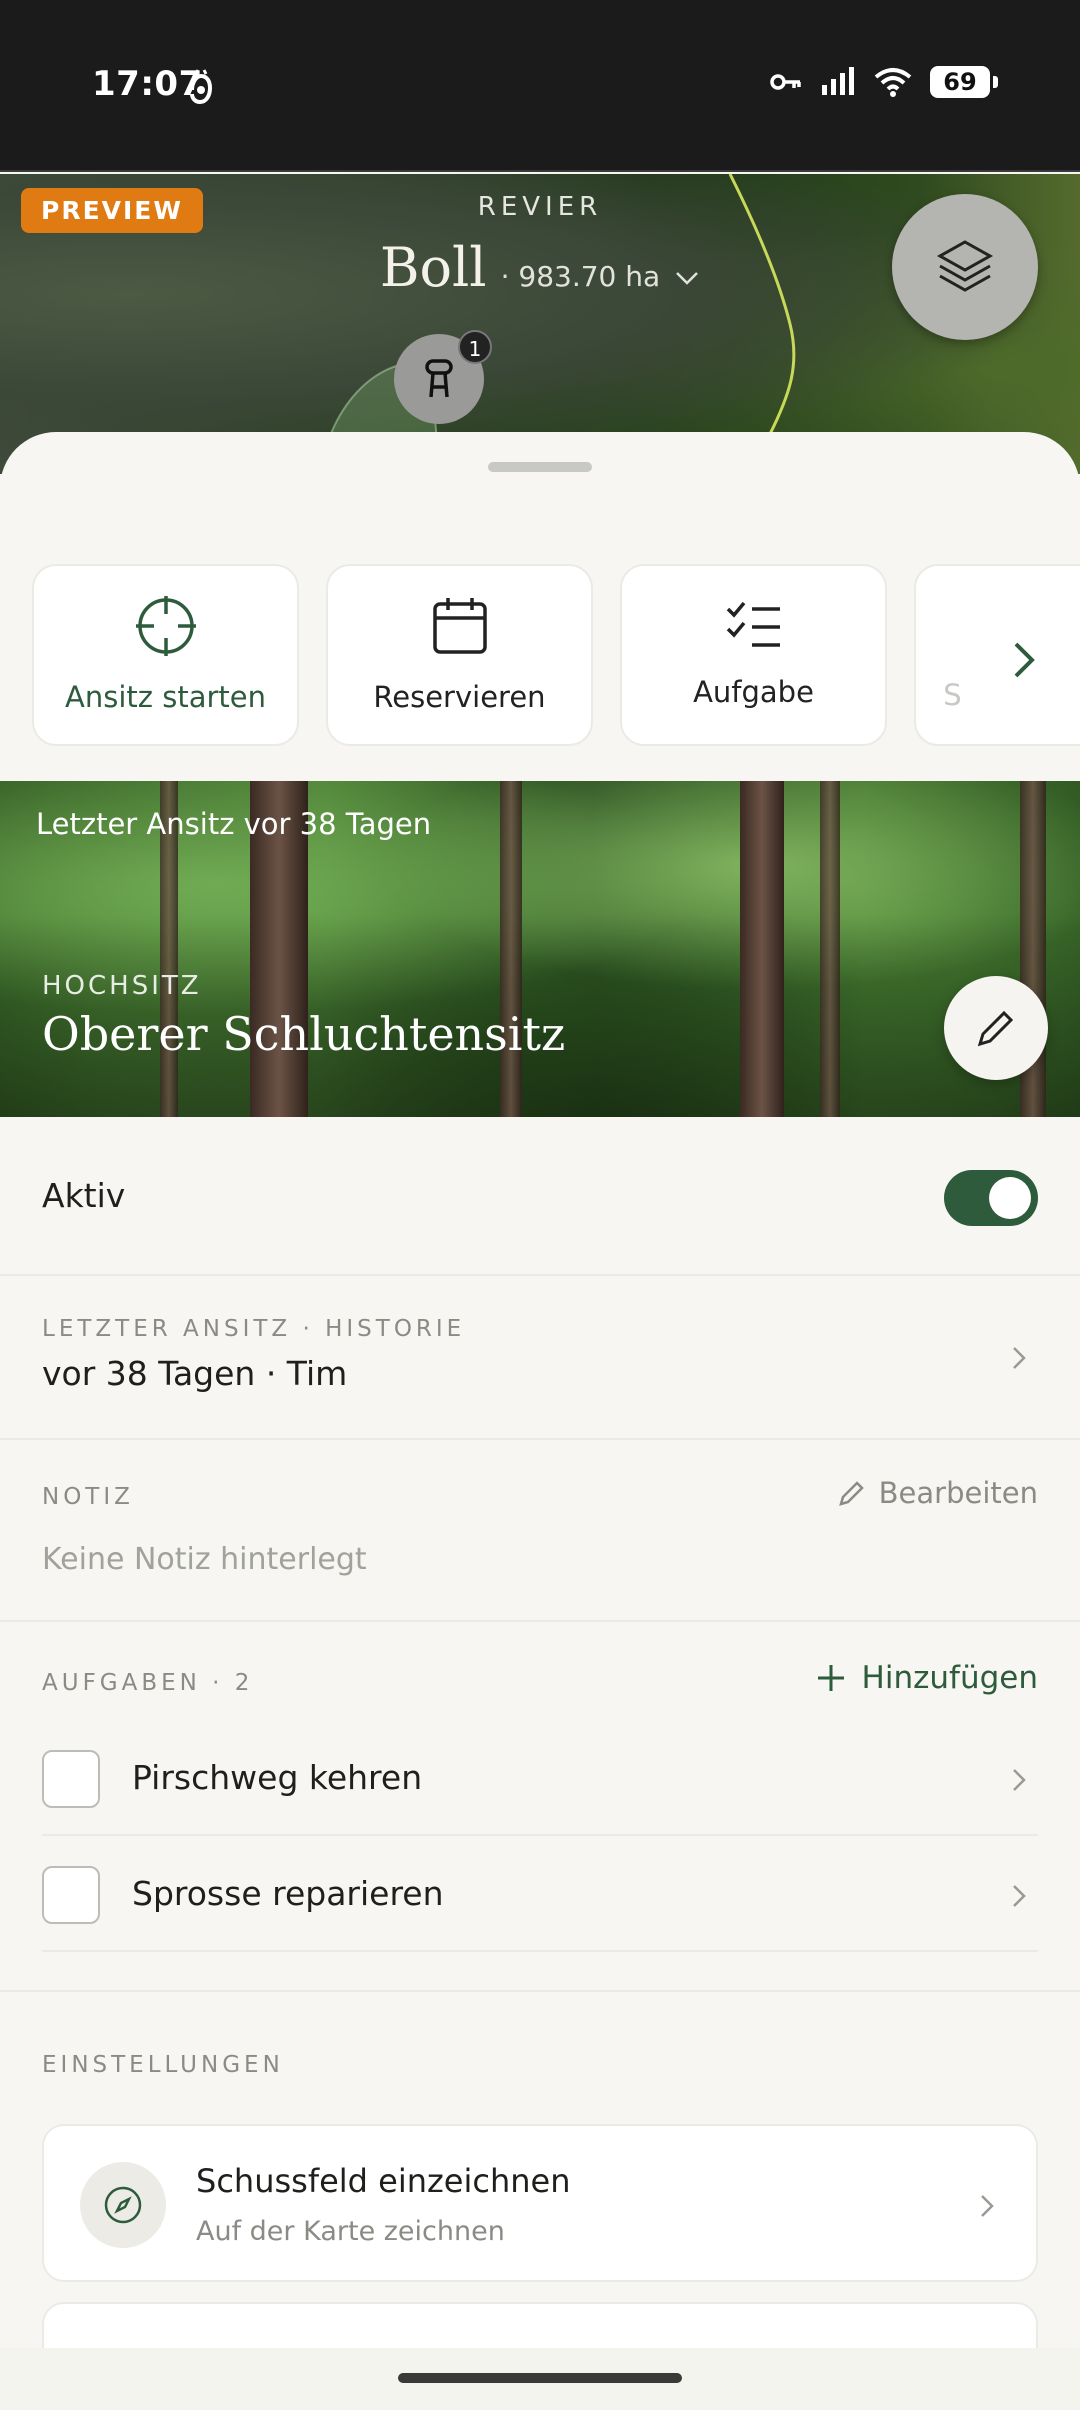 The height and width of the screenshot is (2410, 1080). I want to click on signal-icon, so click(838, 81).